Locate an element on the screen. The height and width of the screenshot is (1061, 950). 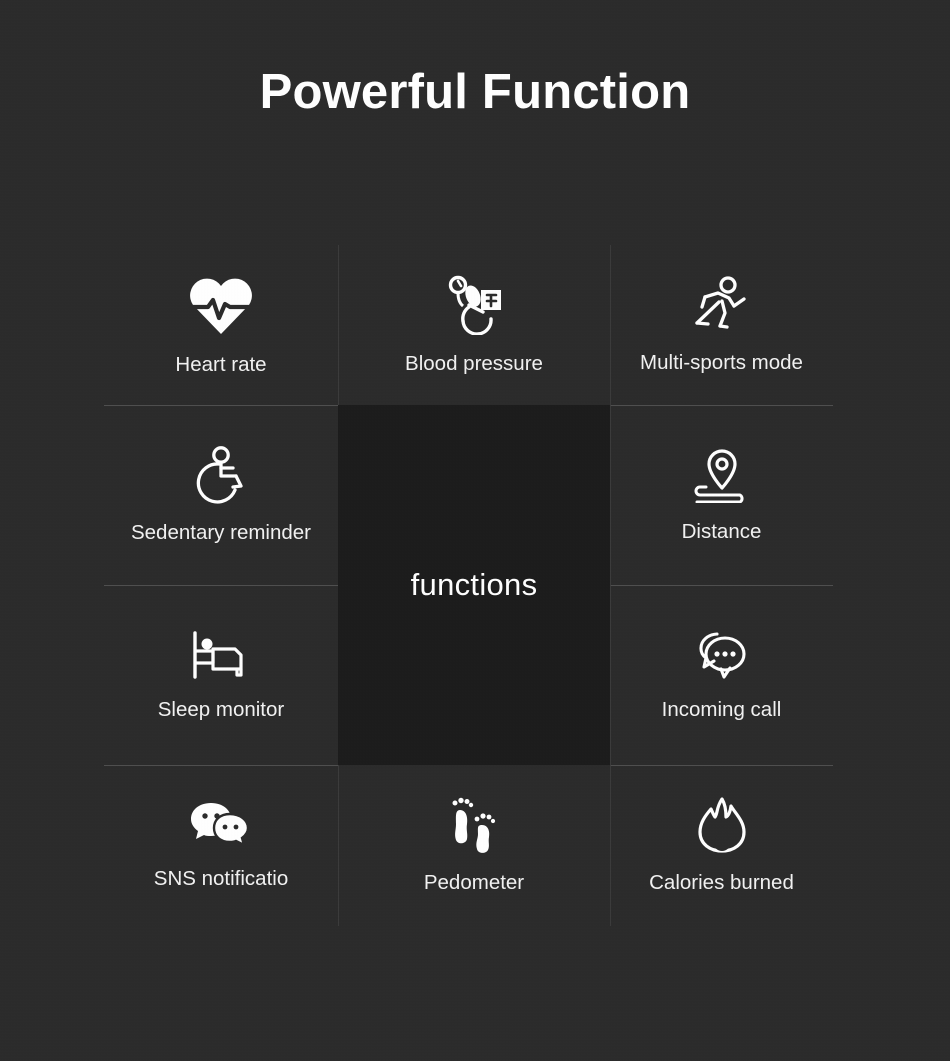
feature-label: Heart rate is located at coordinates (221, 364).